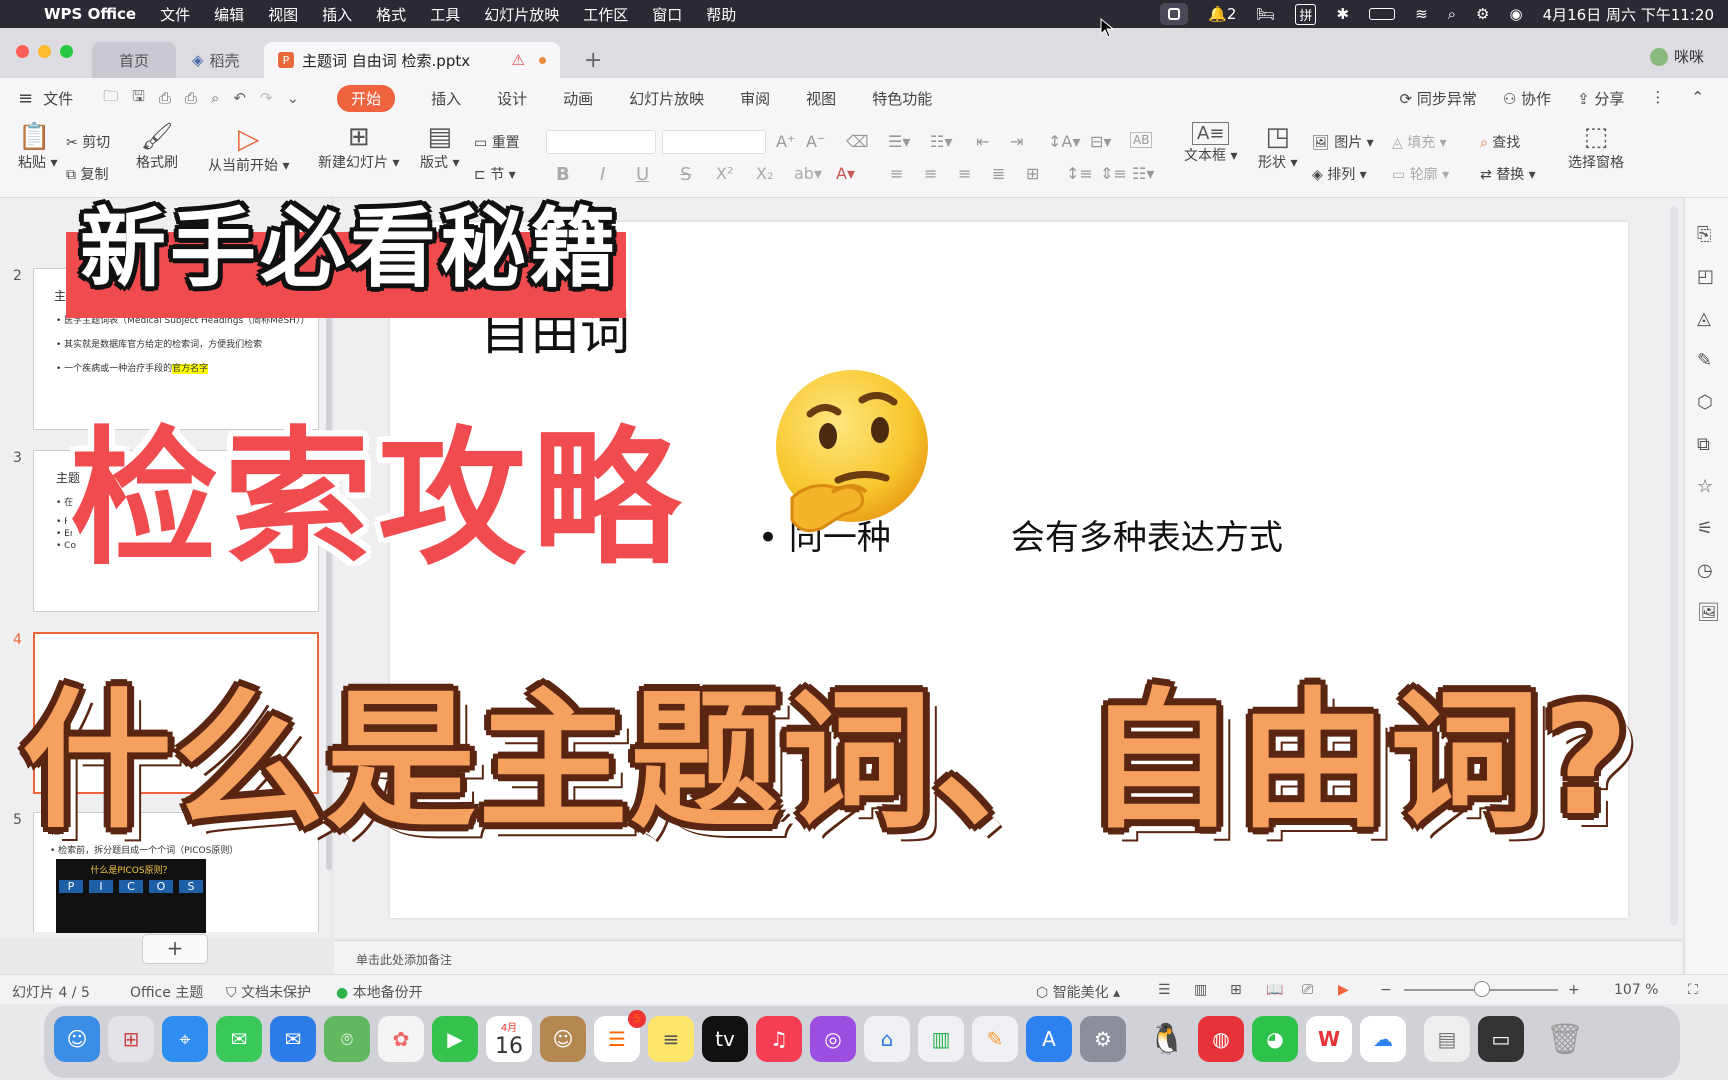 This screenshot has height=1080, width=1728. What do you see at coordinates (1500, 142) in the screenshot?
I see `find-button: ⌕ 查找` at bounding box center [1500, 142].